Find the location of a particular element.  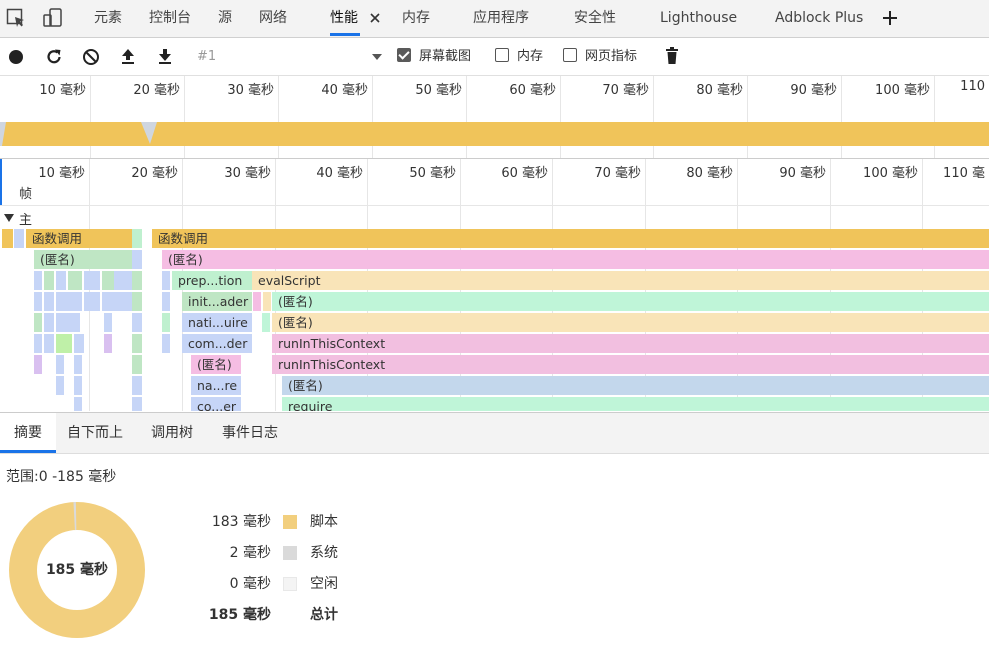

tab-sources: 源 is located at coordinates (225, 18).